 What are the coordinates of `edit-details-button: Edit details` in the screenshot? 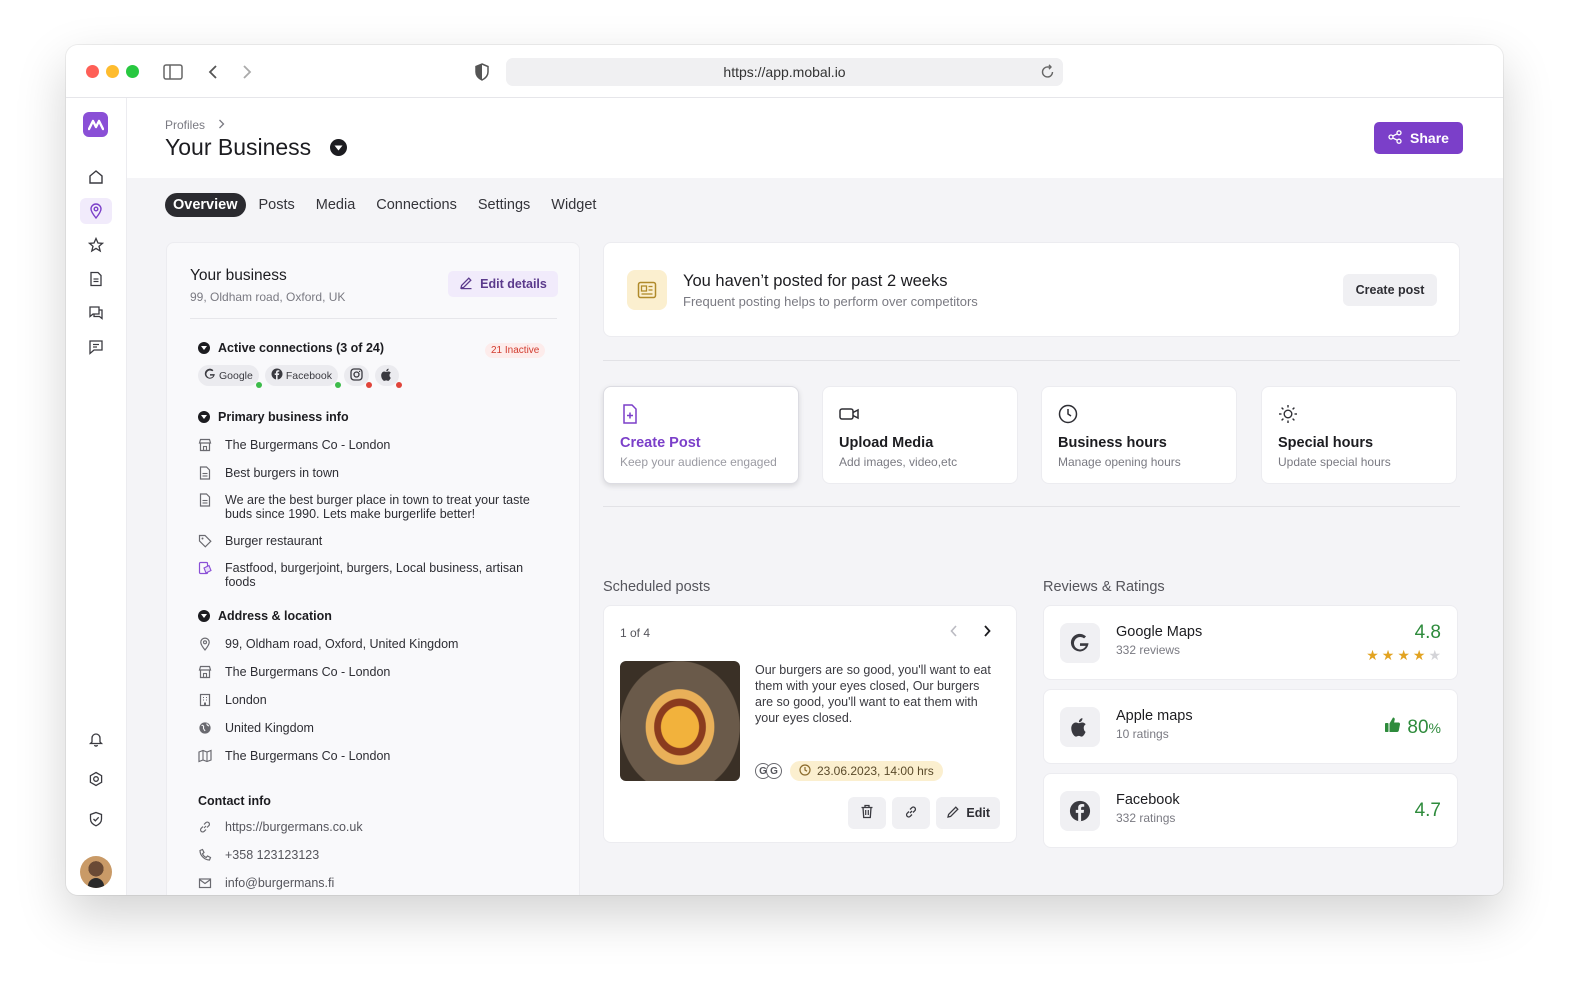 It's located at (503, 284).